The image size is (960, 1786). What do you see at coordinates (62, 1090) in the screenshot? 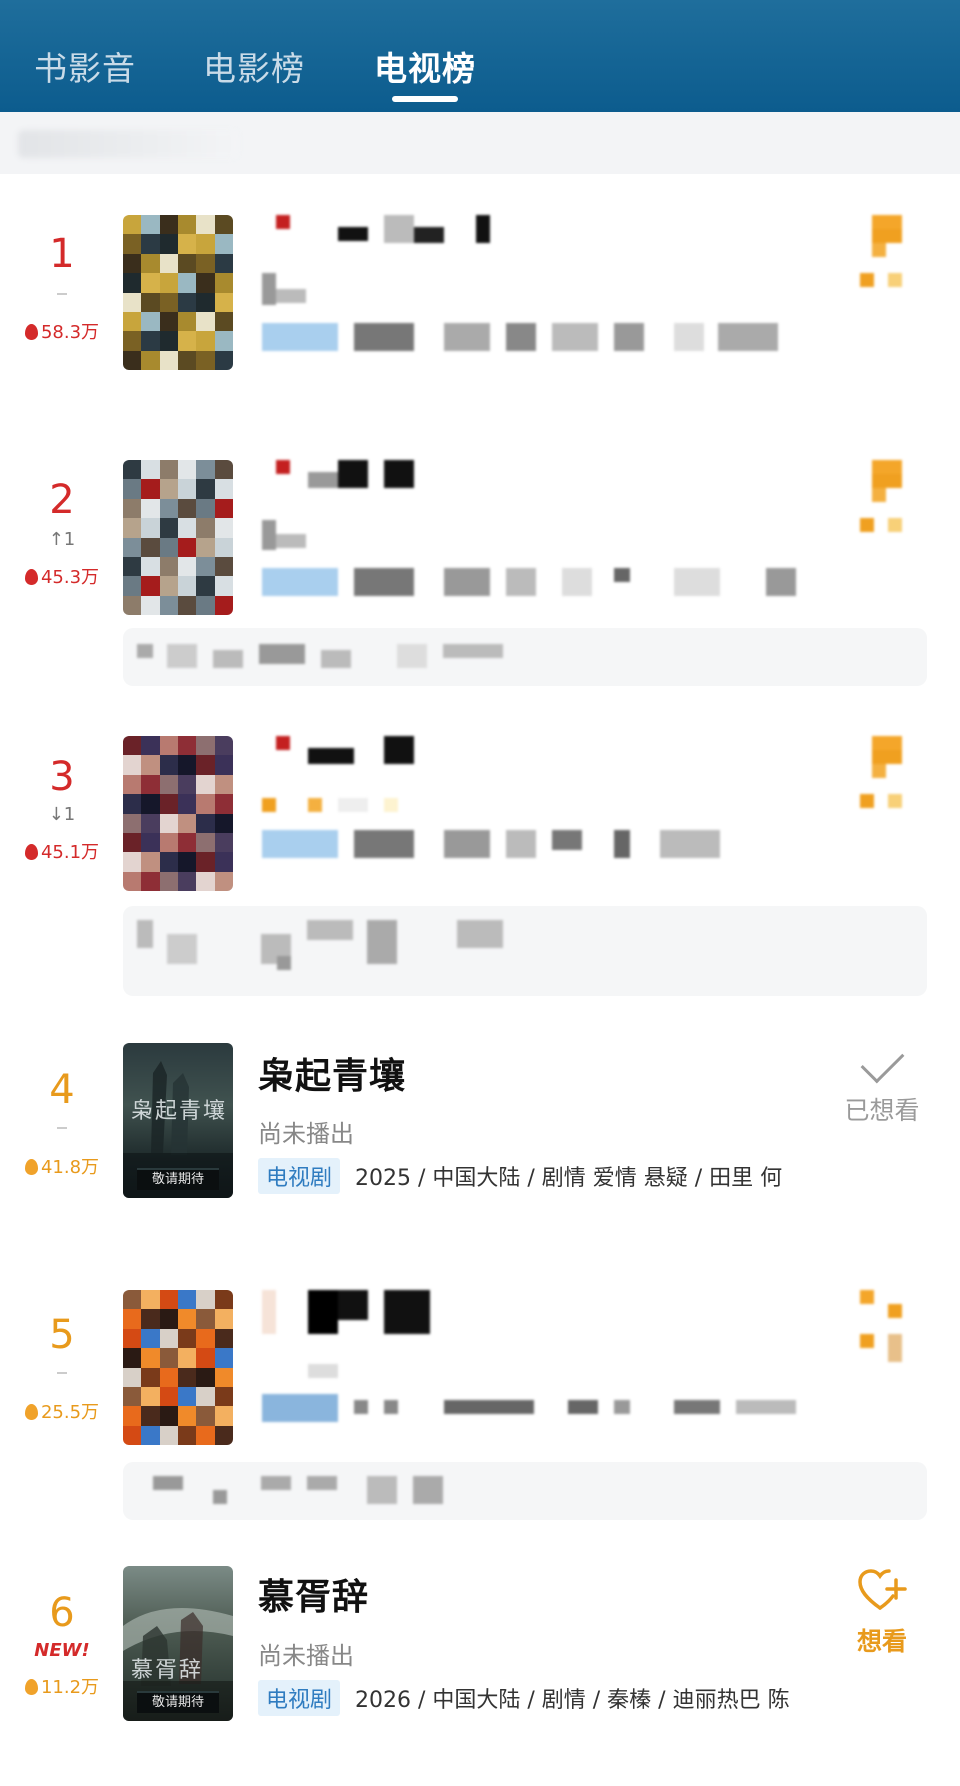
I see `rank-number: 4` at bounding box center [62, 1090].